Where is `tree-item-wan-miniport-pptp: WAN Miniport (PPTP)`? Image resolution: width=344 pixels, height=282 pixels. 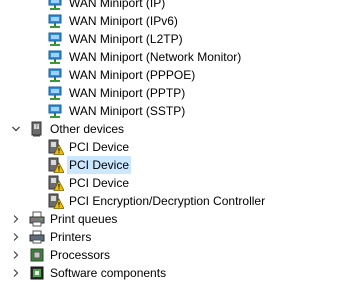 tree-item-wan-miniport-pptp: WAN Miniport (PPTP) is located at coordinates (172, 93).